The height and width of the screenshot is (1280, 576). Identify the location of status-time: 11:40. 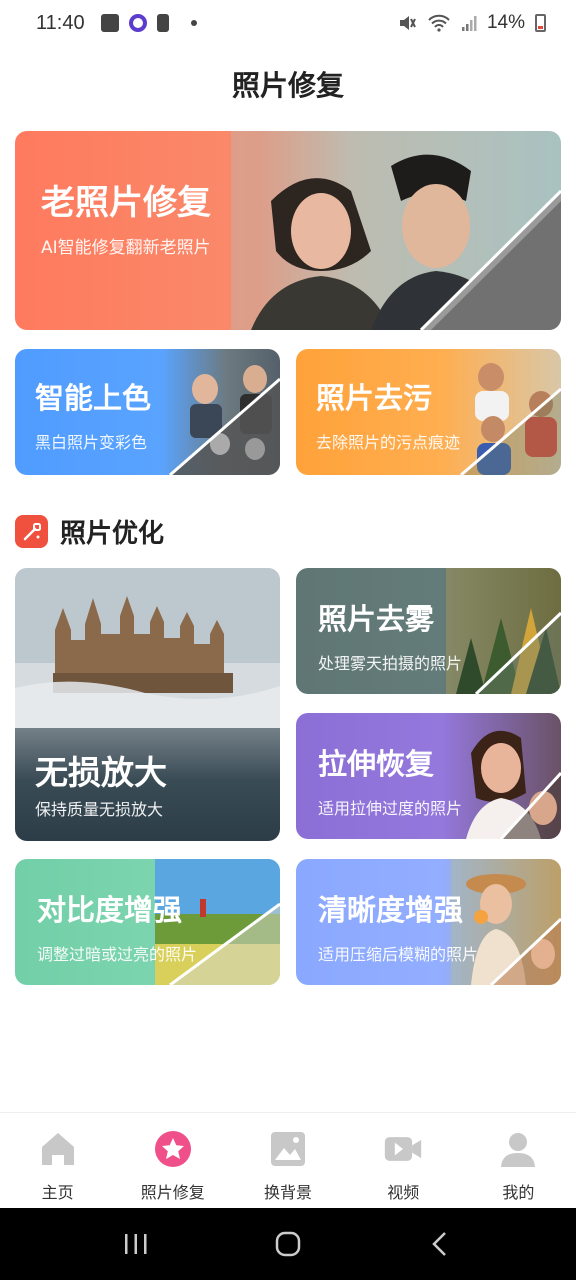
(60, 22).